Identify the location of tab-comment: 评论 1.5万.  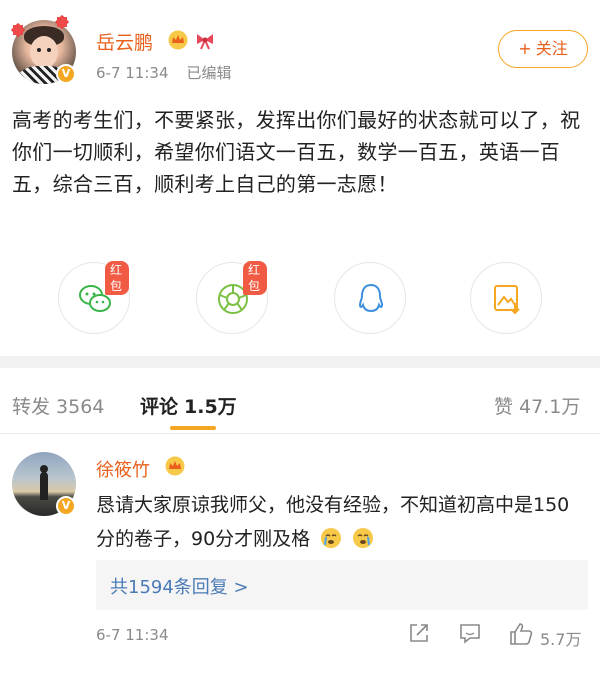
(188, 405).